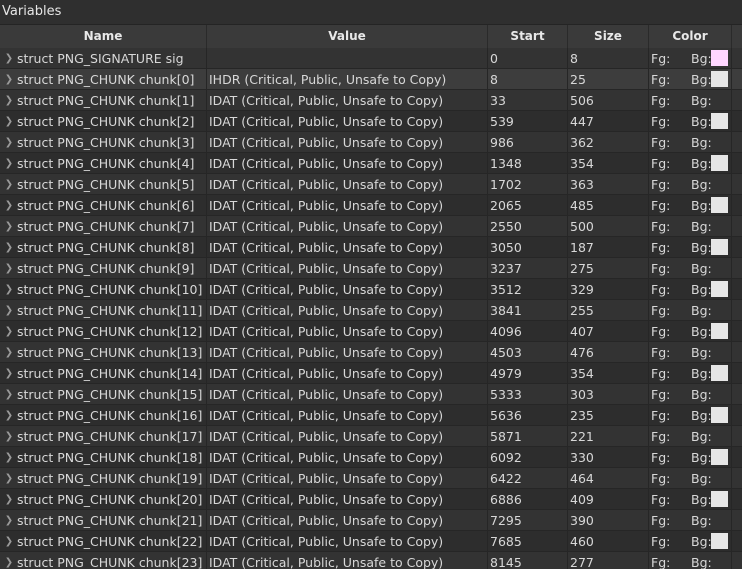 The width and height of the screenshot is (742, 569). Describe the element at coordinates (103, 541) in the screenshot. I see `name-cell: ❯ struct PNG_CHUNK chunk[22]` at that location.